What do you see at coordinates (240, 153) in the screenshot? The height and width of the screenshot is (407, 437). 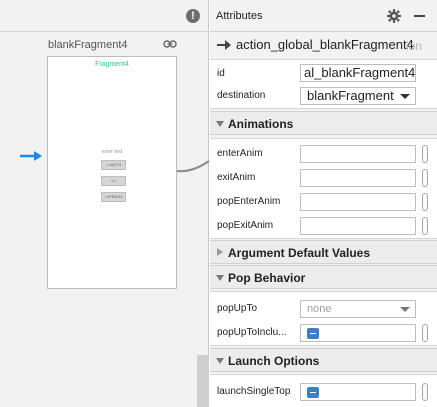 I see `enter-anim-label: enterAnim` at bounding box center [240, 153].